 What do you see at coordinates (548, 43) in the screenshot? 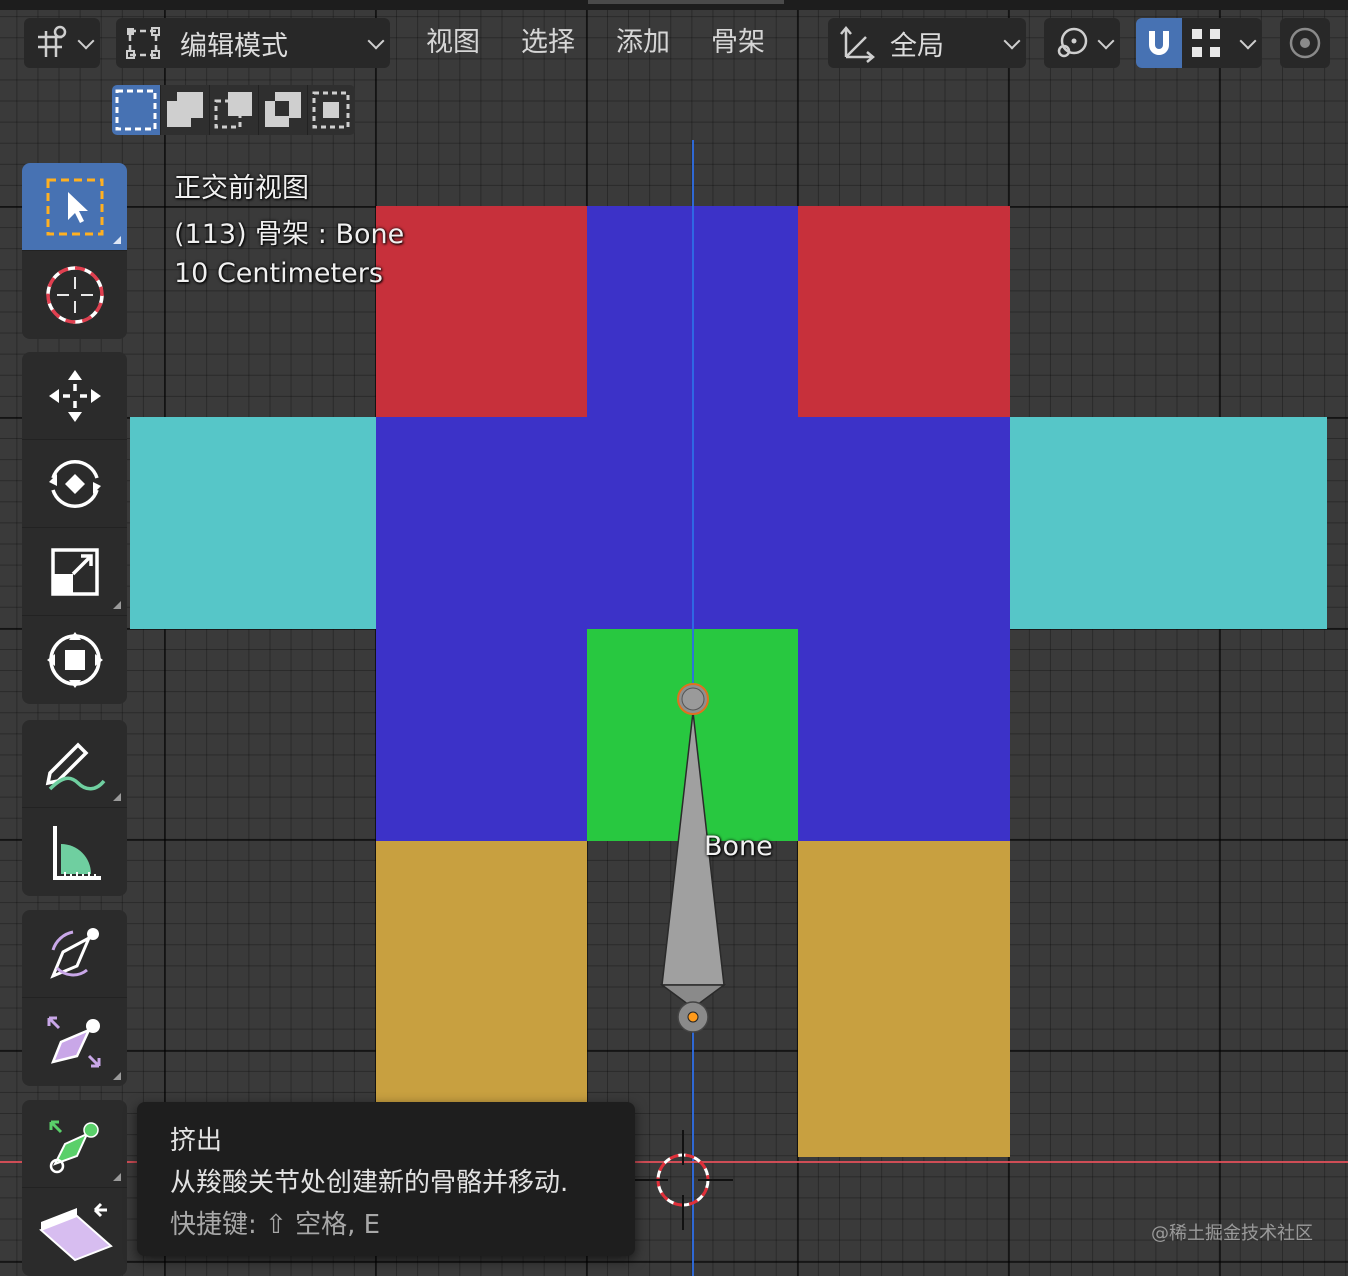
I see `menu-select: 选择` at bounding box center [548, 43].